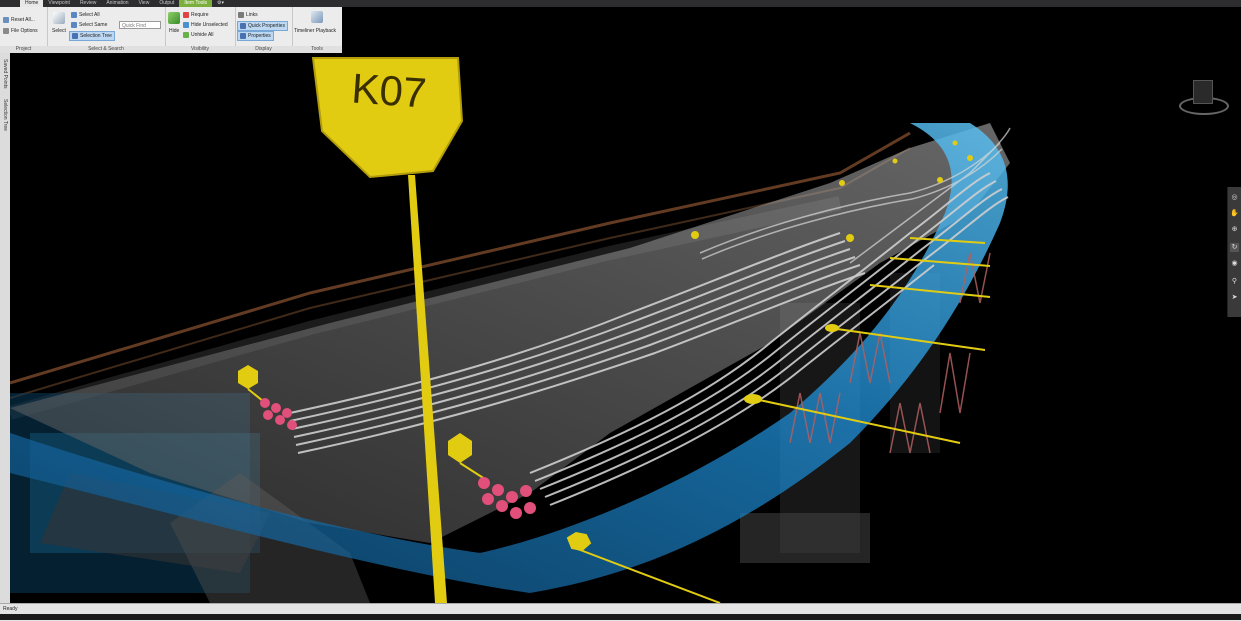 This screenshot has height=621, width=1241. What do you see at coordinates (241, 15) in the screenshot?
I see `links-icon` at bounding box center [241, 15].